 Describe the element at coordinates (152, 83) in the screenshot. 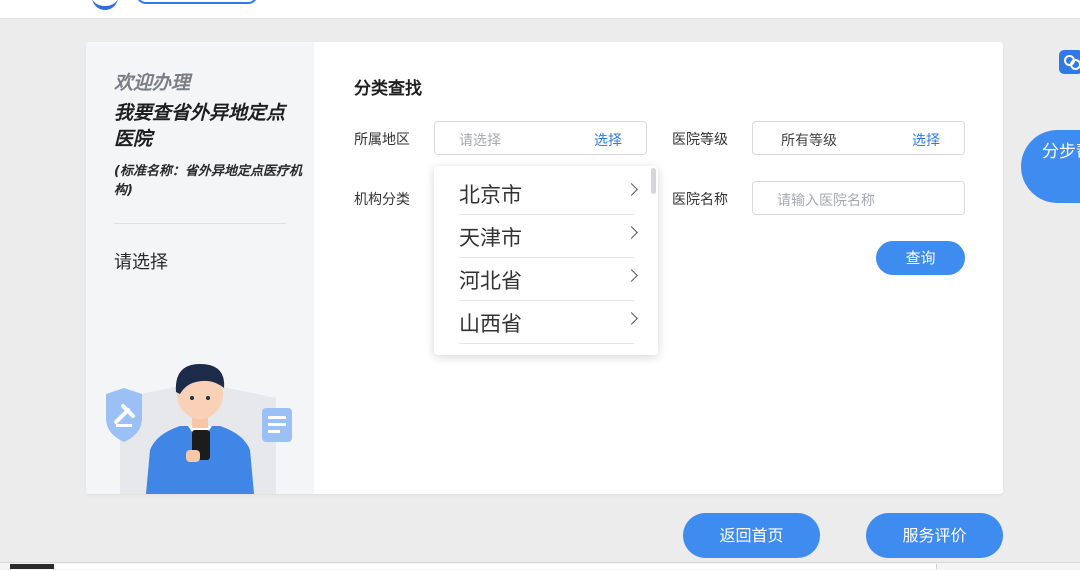

I see `welcome-text: 欢迎办理` at that location.